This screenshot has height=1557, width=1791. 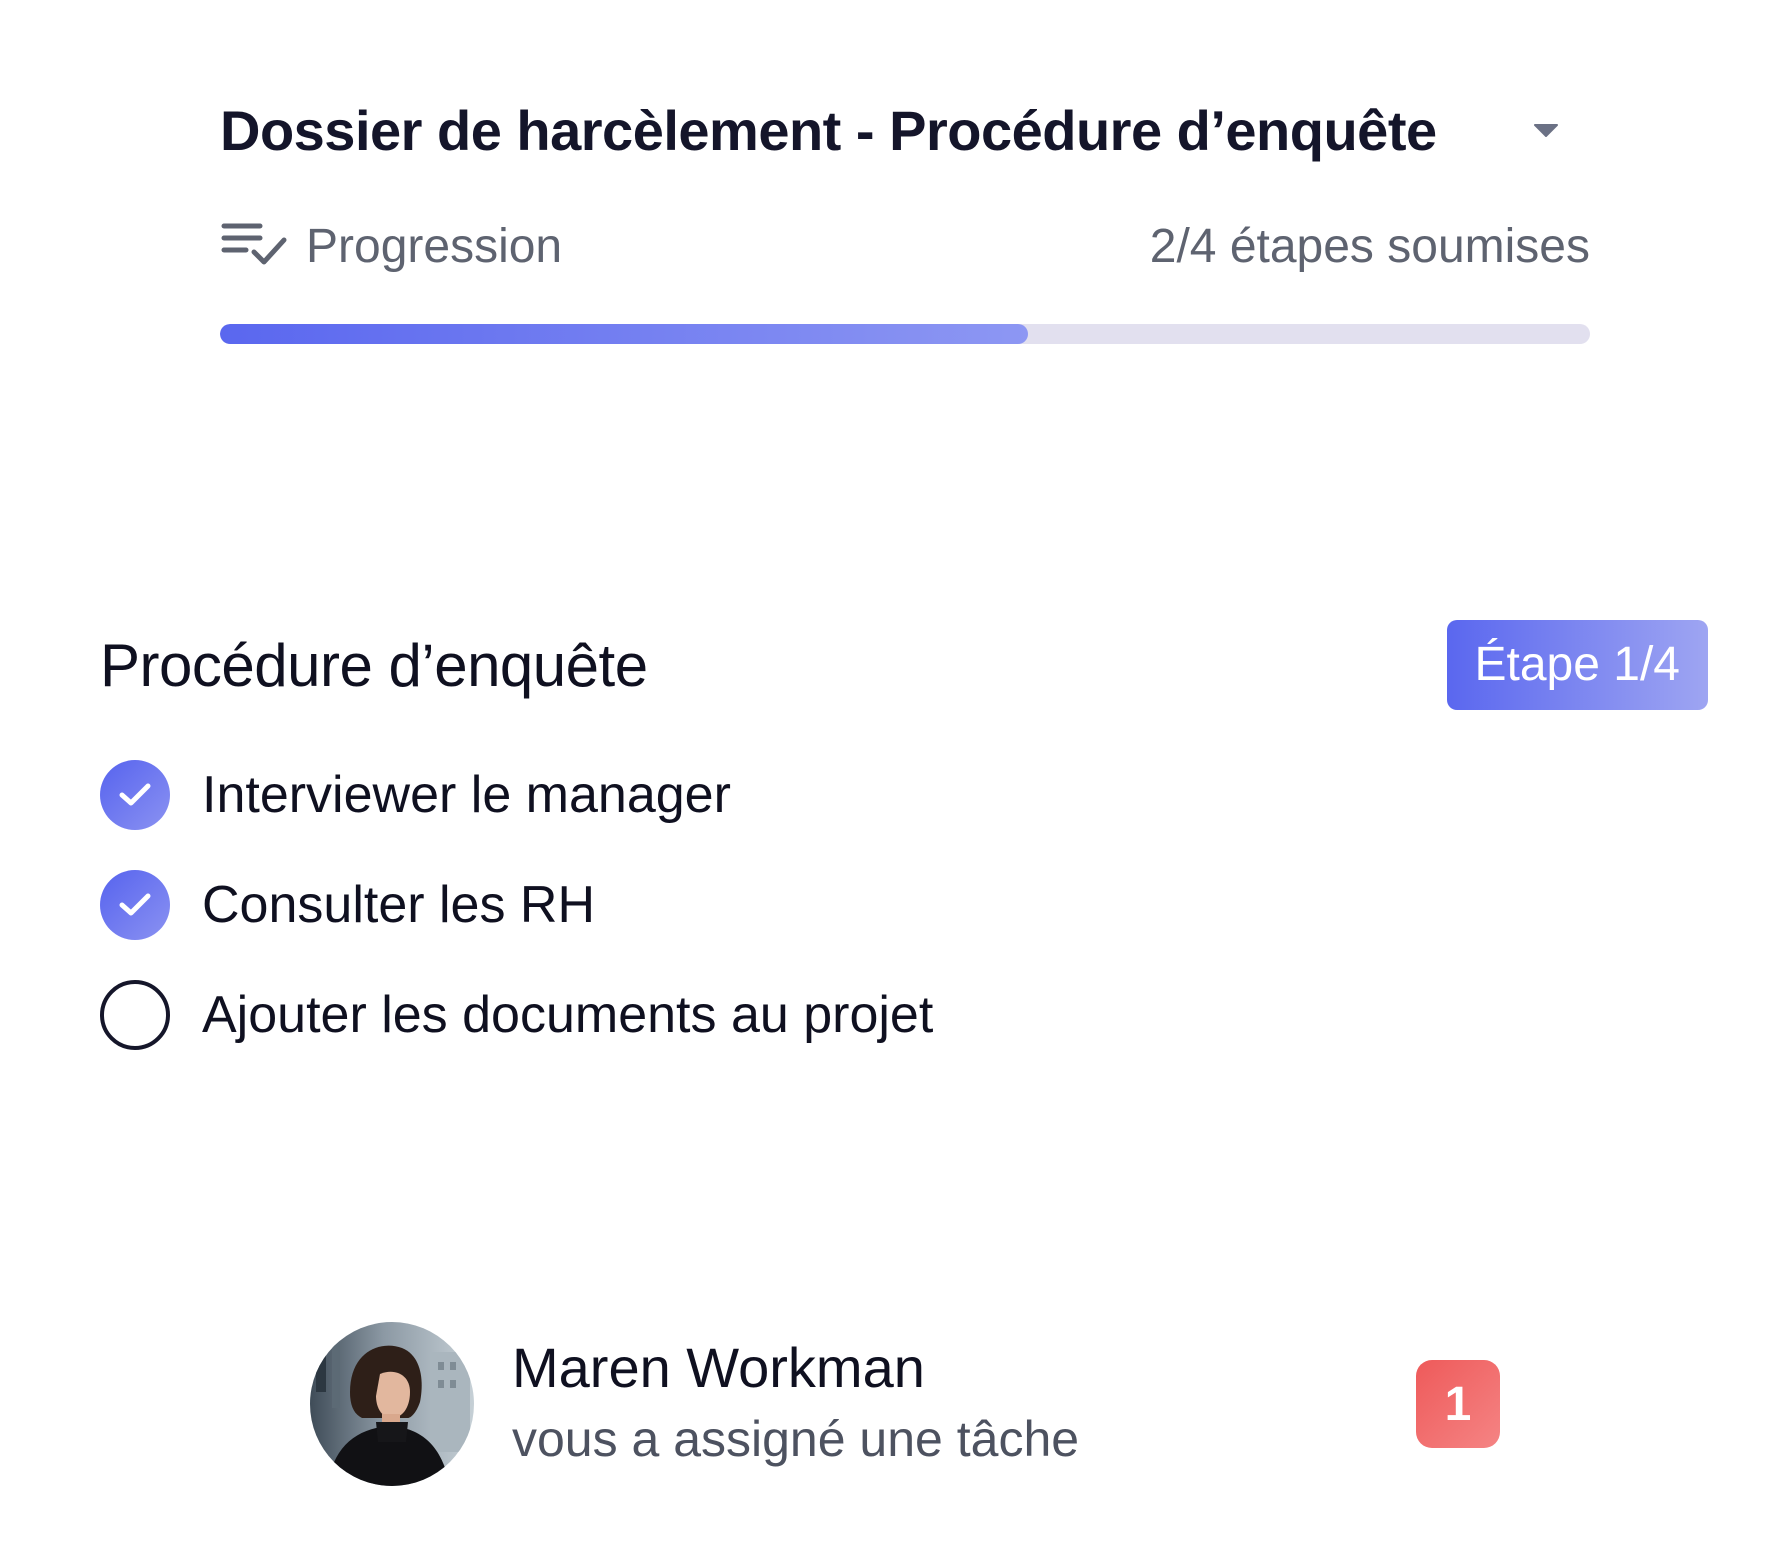 I want to click on task-item: Consulter les RH, so click(x=905, y=905).